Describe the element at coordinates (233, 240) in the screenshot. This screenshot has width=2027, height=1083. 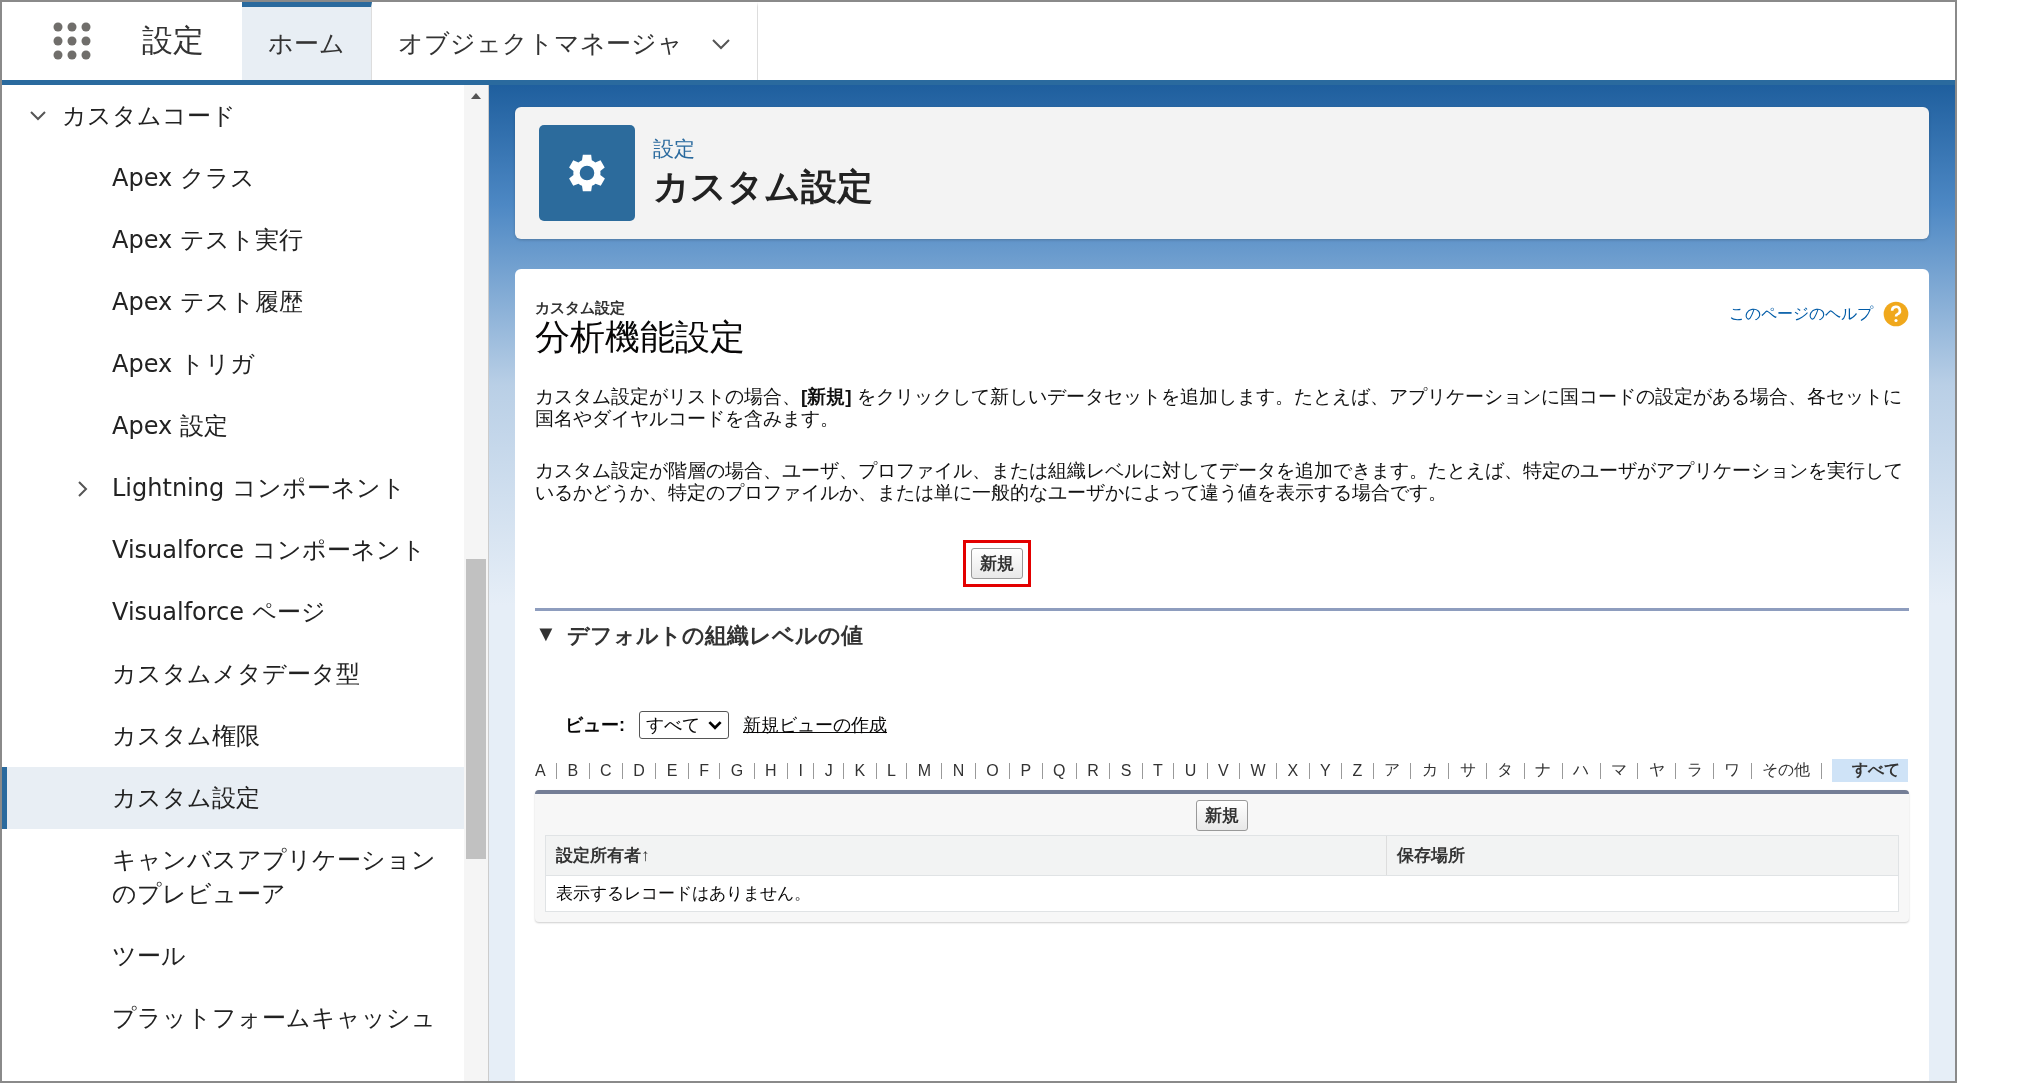
I see `sidebar-item: Apex テスト実行` at that location.